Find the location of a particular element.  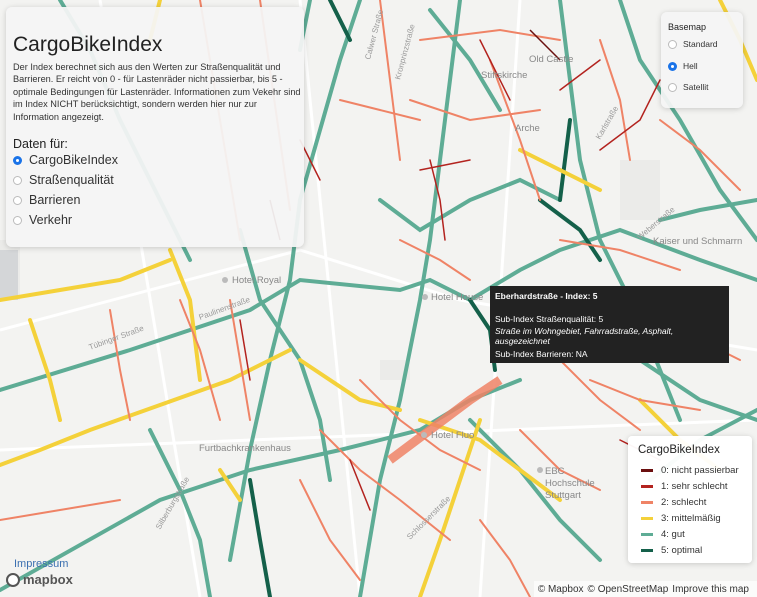

map-label-hotel-royal: Hotel Royal is located at coordinates (257, 280).